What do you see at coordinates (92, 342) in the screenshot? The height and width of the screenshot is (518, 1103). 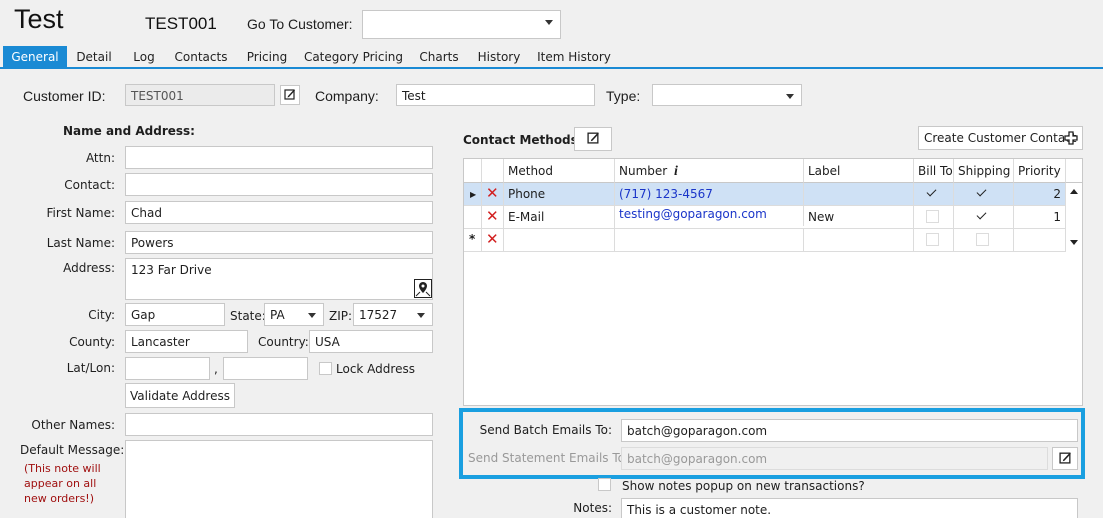 I see `county-label: County:` at bounding box center [92, 342].